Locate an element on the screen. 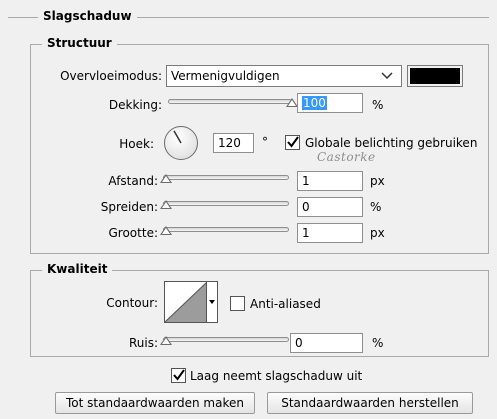 The height and width of the screenshot is (419, 497). noise-value: 0 is located at coordinates (299, 343).